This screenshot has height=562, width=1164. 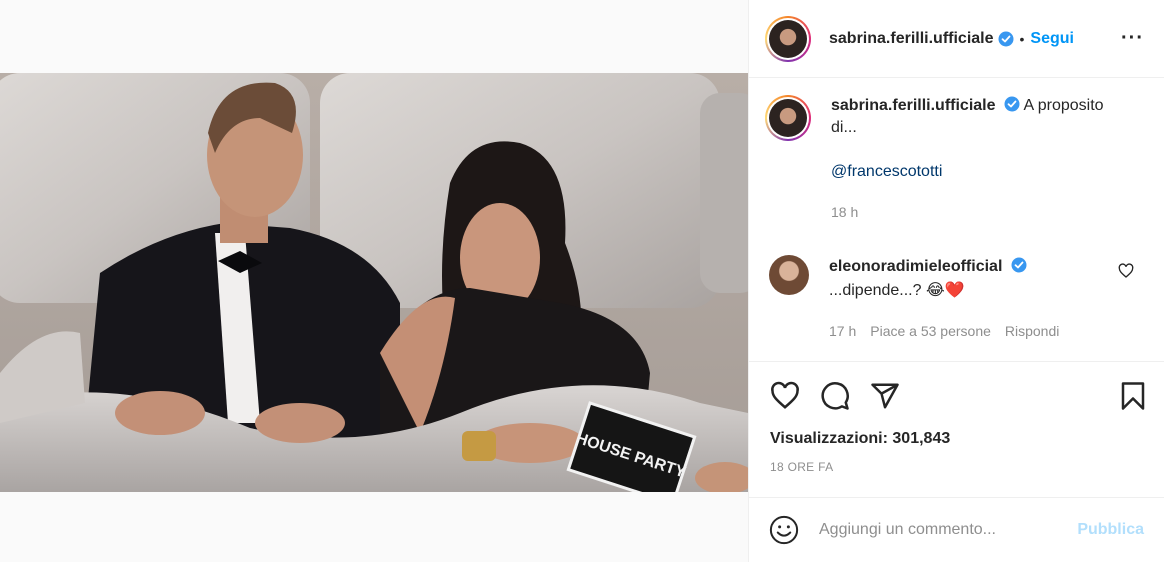 I want to click on publish-button: Pubblica, so click(x=1110, y=530).